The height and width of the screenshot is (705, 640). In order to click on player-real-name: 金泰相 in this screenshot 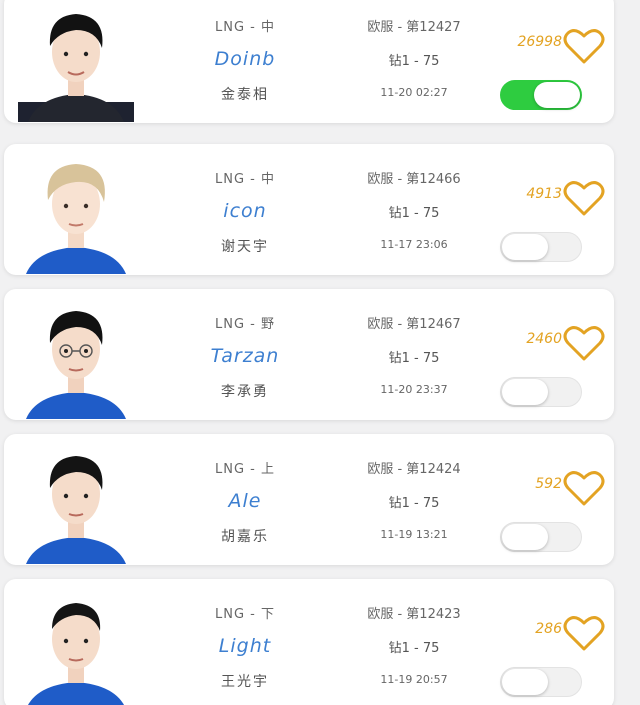, I will do `click(245, 95)`.